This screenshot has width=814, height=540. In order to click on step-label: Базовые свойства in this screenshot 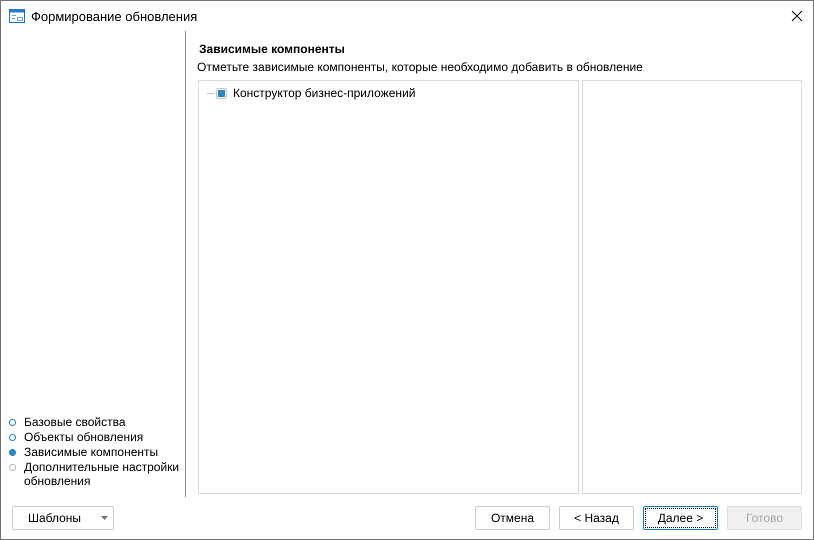, I will do `click(75, 422)`.